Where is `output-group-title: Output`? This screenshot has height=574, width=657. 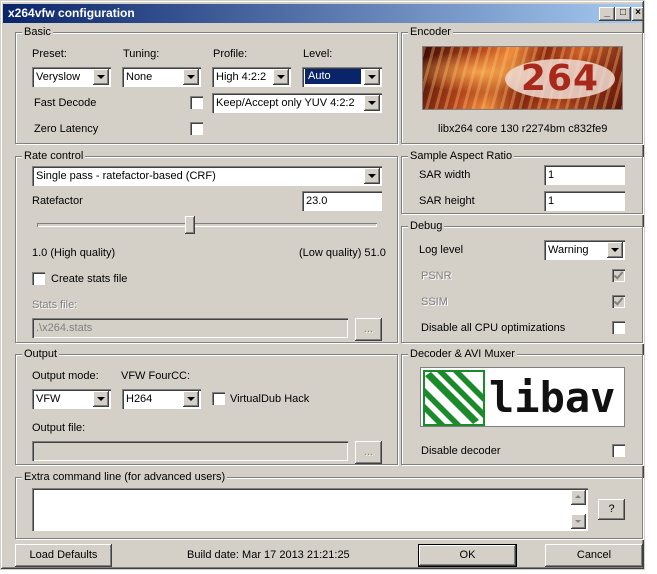 output-group-title: Output is located at coordinates (41, 354).